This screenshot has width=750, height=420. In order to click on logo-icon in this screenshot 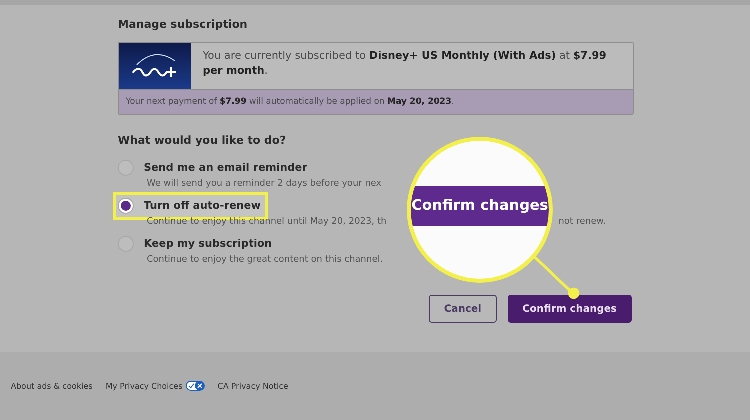, I will do `click(155, 66)`.